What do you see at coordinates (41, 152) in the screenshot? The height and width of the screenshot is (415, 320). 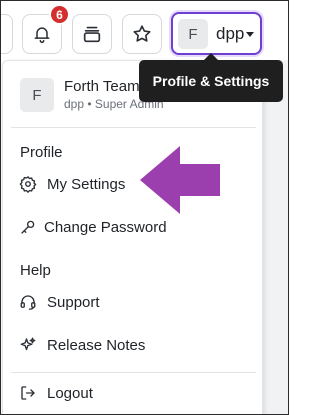 I see `profile-section-heading: Profile` at bounding box center [41, 152].